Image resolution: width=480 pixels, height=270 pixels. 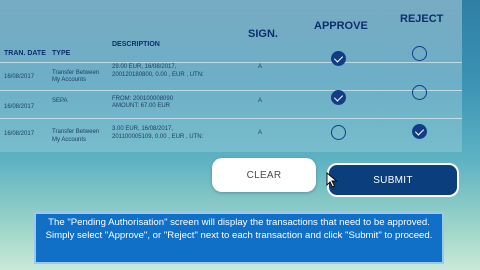 What do you see at coordinates (263, 34) in the screenshot?
I see `column-header-sign: SIGN.` at bounding box center [263, 34].